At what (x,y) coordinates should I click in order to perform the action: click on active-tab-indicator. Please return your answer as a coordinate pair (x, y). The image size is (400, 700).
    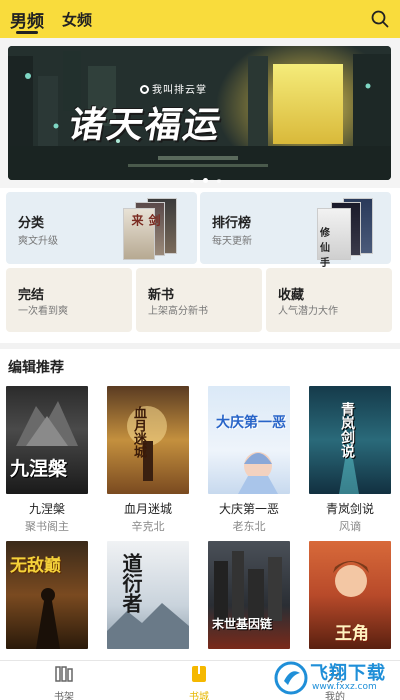
    Looking at the image, I should click on (27, 32).